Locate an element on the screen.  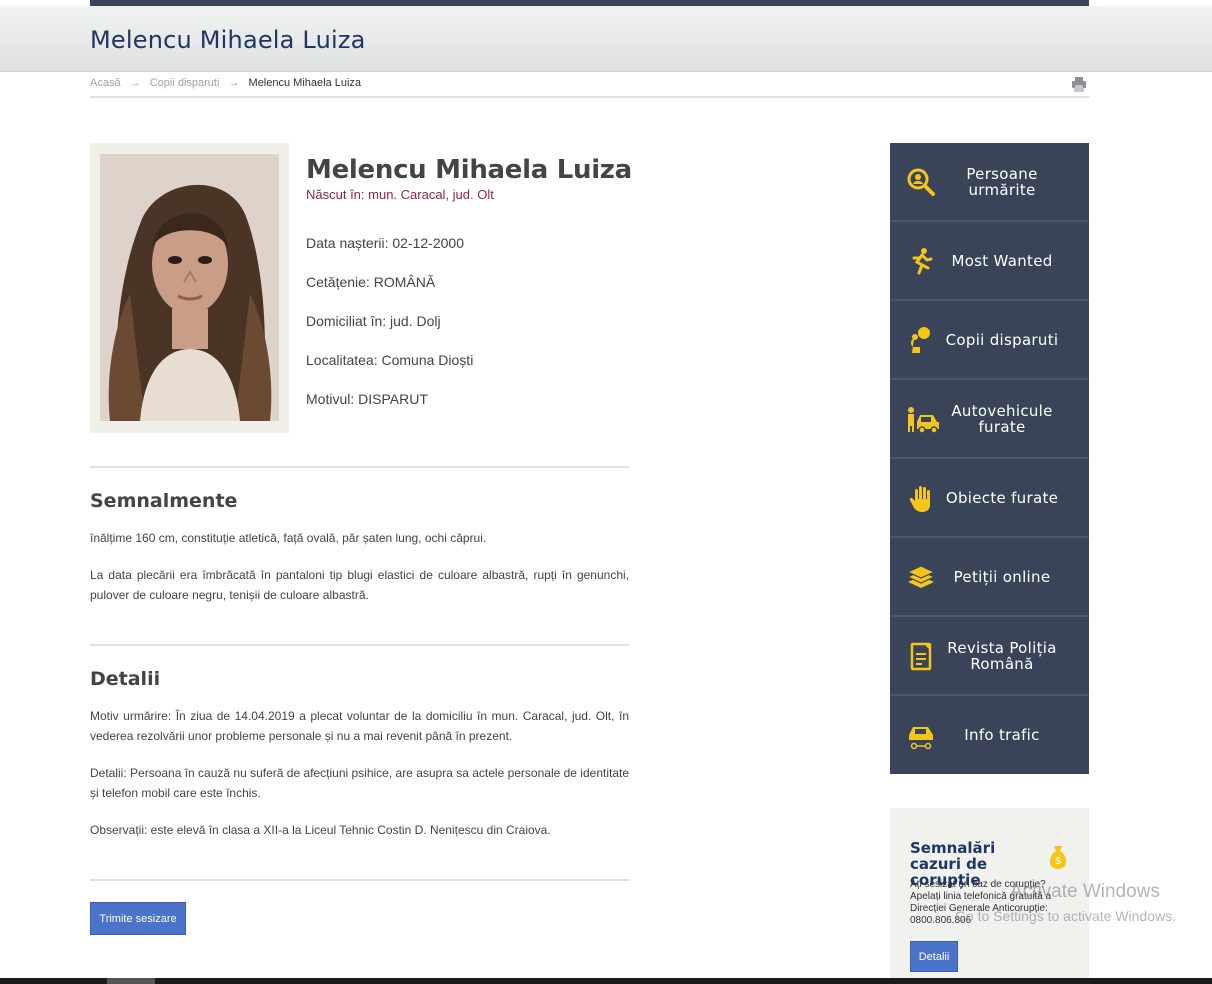
taskbar-tab is located at coordinates (131, 981).